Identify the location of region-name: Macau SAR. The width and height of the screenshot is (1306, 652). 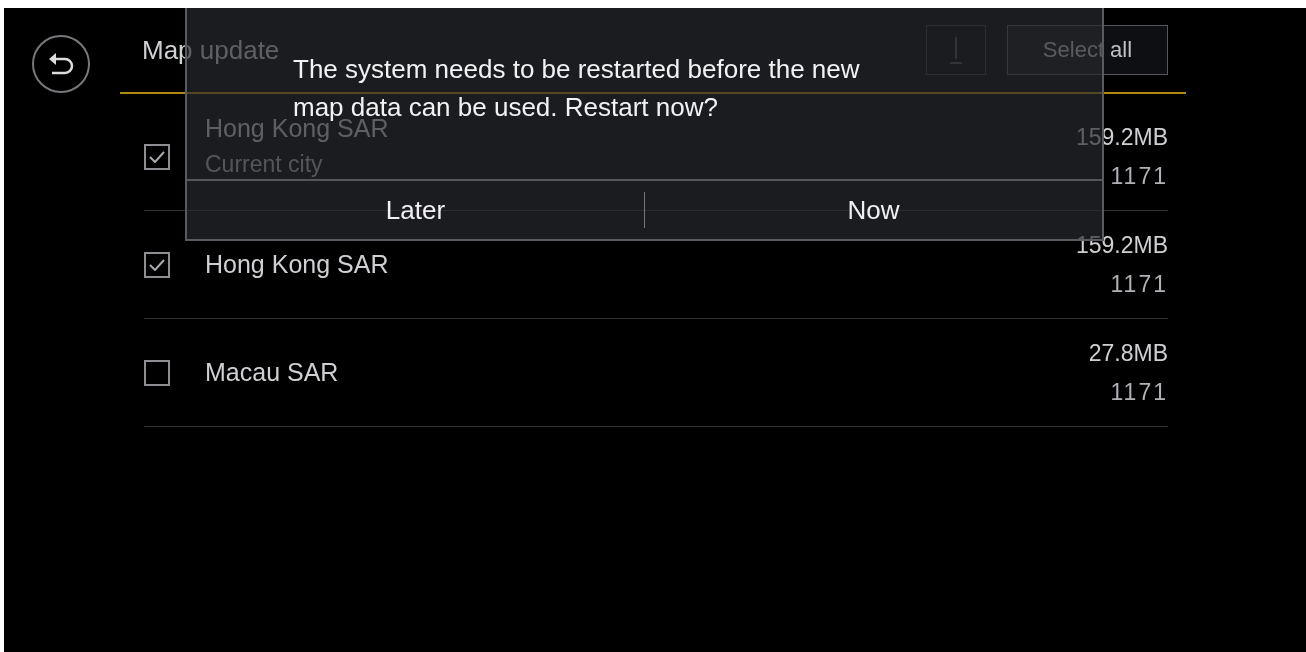
(272, 372).